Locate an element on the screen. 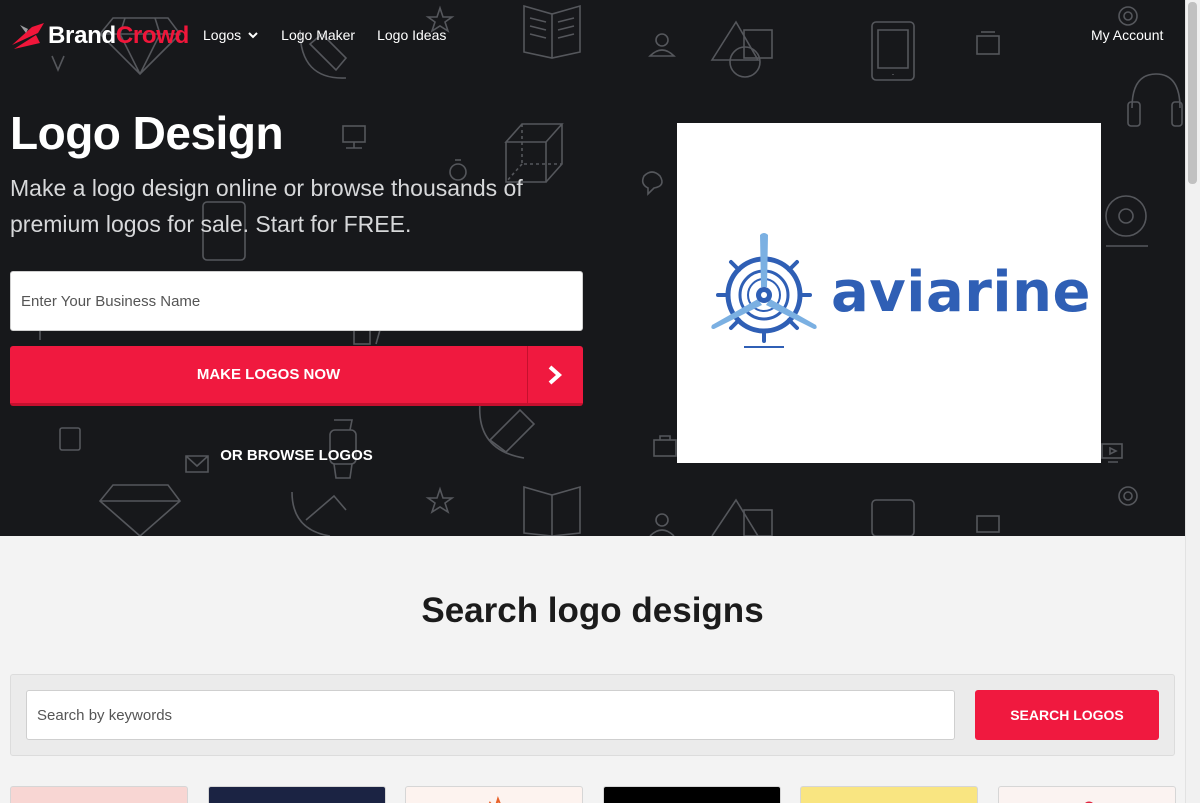 The height and width of the screenshot is (803, 1200). brandcrowd-mark-icon is located at coordinates (28, 36).